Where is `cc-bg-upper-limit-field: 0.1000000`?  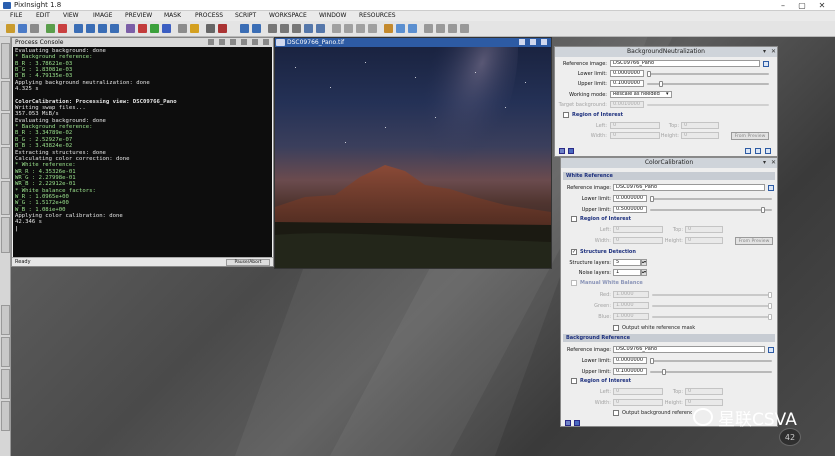 cc-bg-upper-limit-field: 0.1000000 is located at coordinates (630, 371).